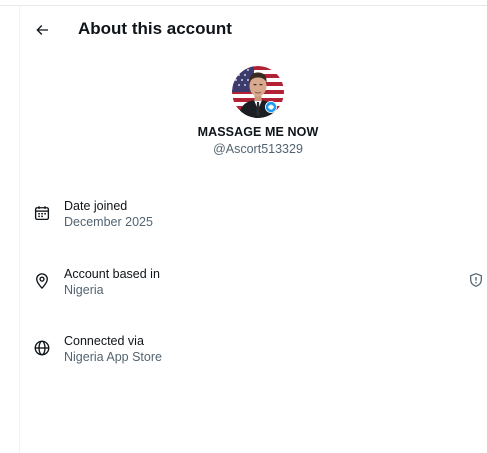  Describe the element at coordinates (108, 222) in the screenshot. I see `detail-value: December 2025` at that location.